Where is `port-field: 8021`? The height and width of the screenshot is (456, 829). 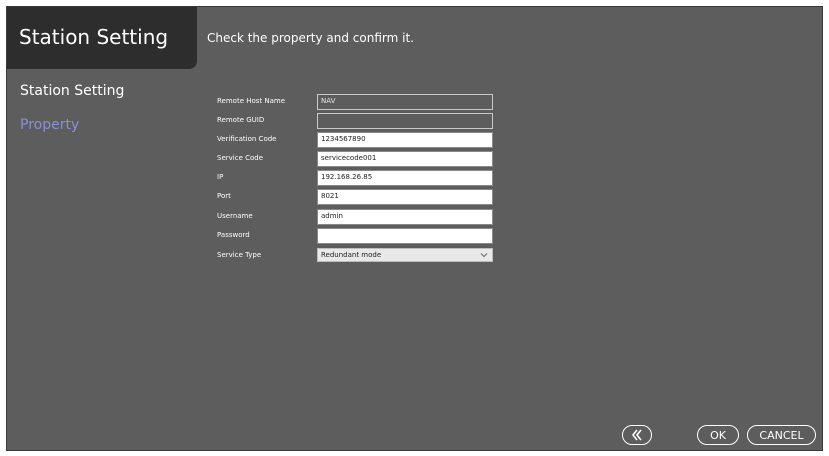 port-field: 8021 is located at coordinates (405, 197).